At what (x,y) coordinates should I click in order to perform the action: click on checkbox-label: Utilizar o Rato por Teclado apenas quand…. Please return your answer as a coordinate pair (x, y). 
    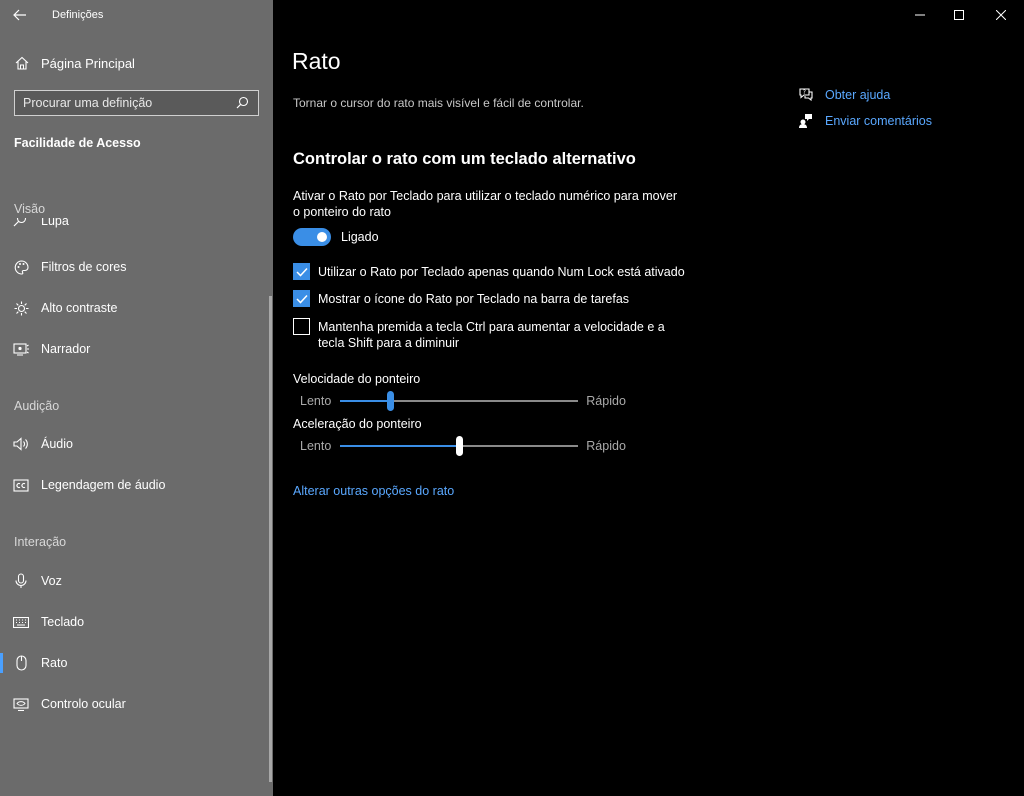
    Looking at the image, I should click on (501, 272).